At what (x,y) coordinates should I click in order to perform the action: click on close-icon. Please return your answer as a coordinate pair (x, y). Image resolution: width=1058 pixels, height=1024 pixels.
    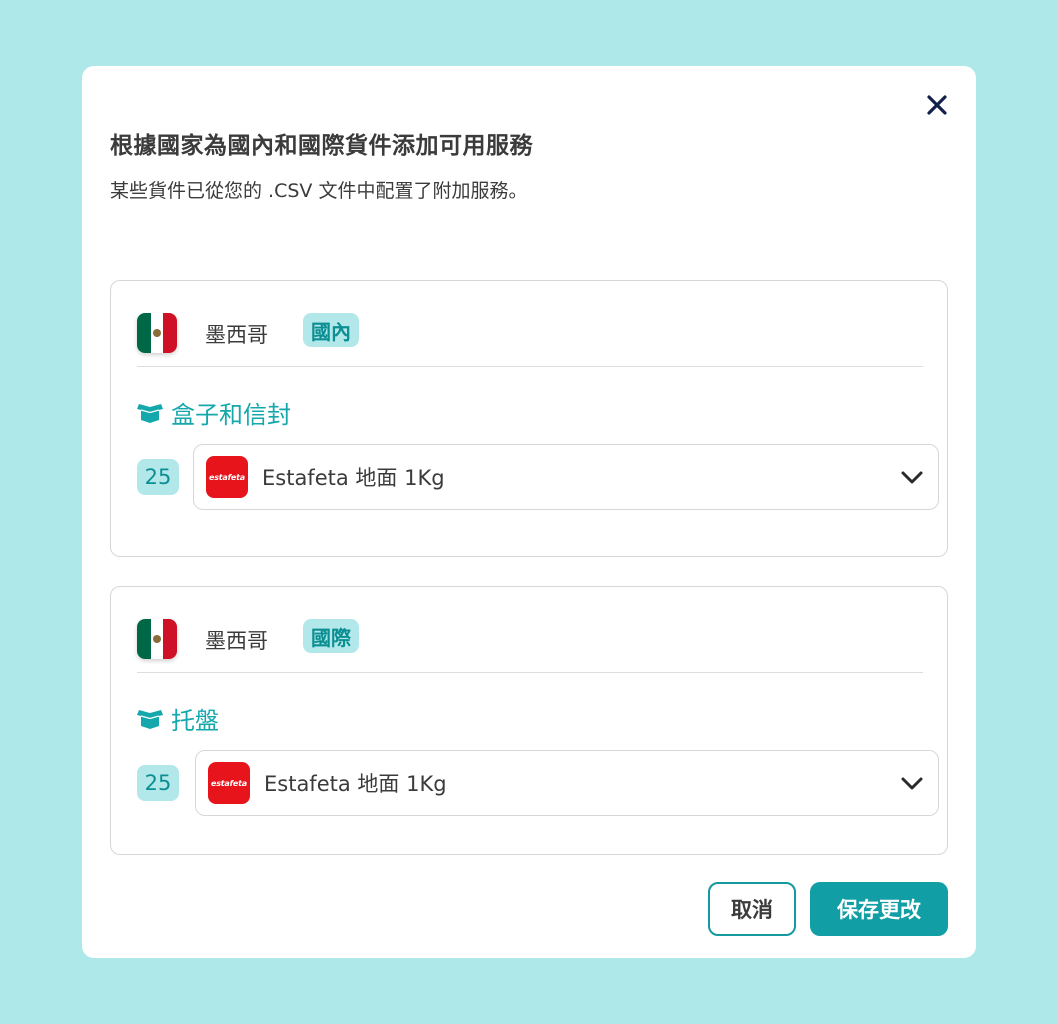
    Looking at the image, I should click on (937, 105).